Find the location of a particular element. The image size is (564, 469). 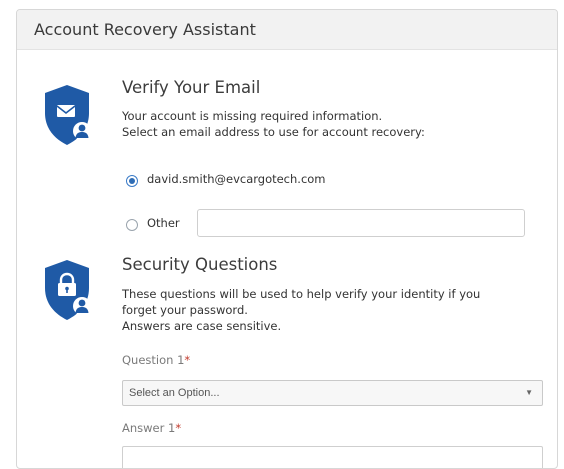

answer-1-label: Answer 1* is located at coordinates (151, 428).